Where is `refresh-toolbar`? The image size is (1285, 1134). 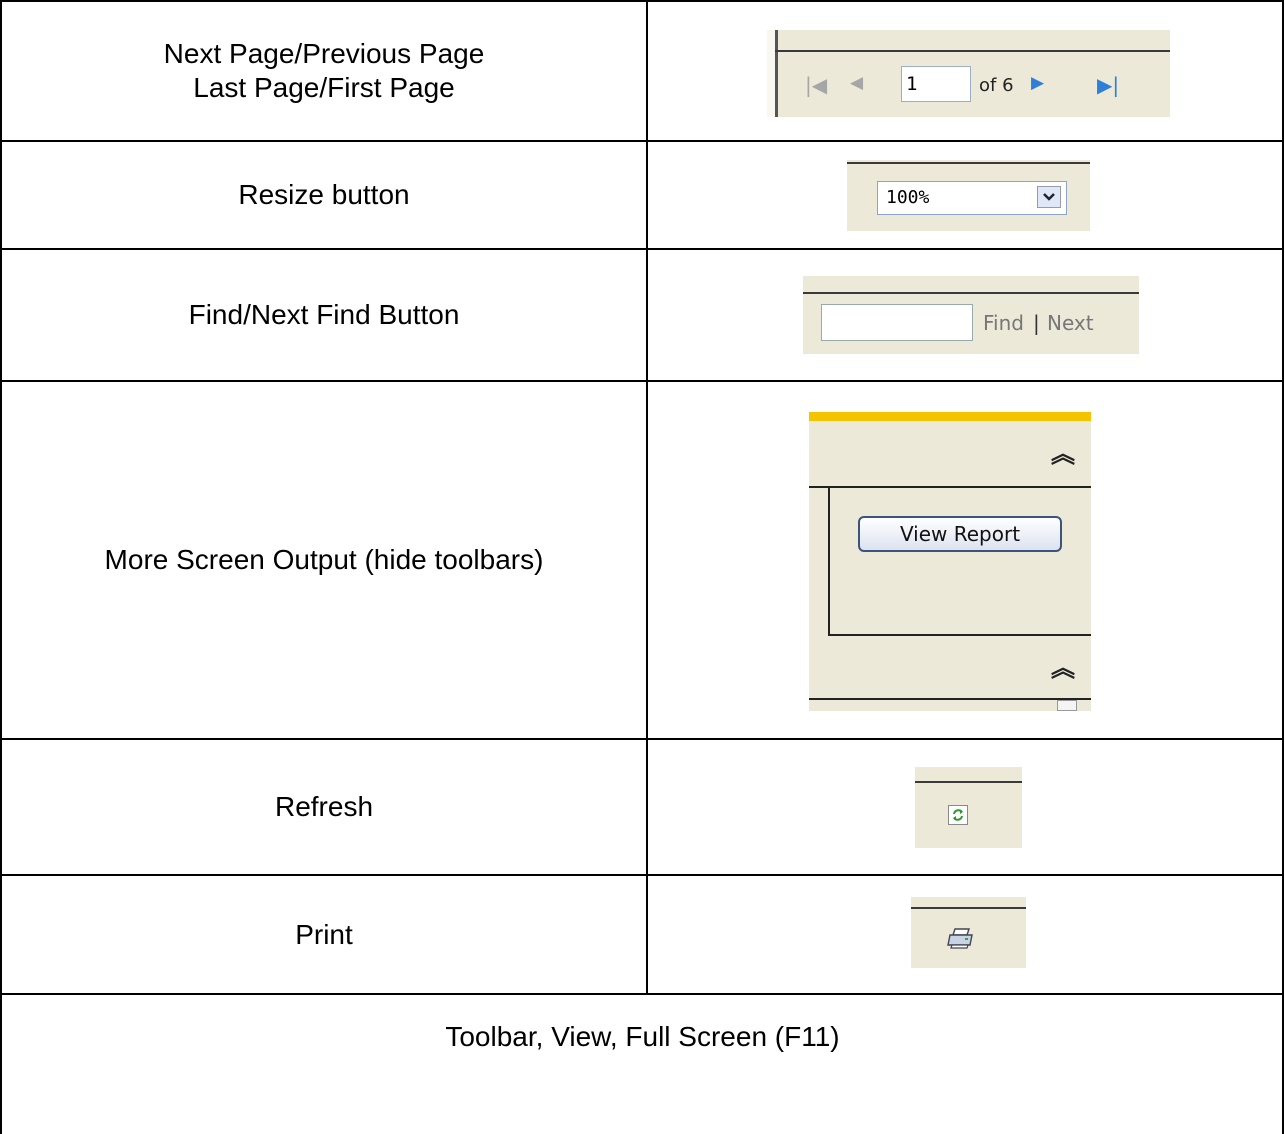
refresh-toolbar is located at coordinates (968, 807).